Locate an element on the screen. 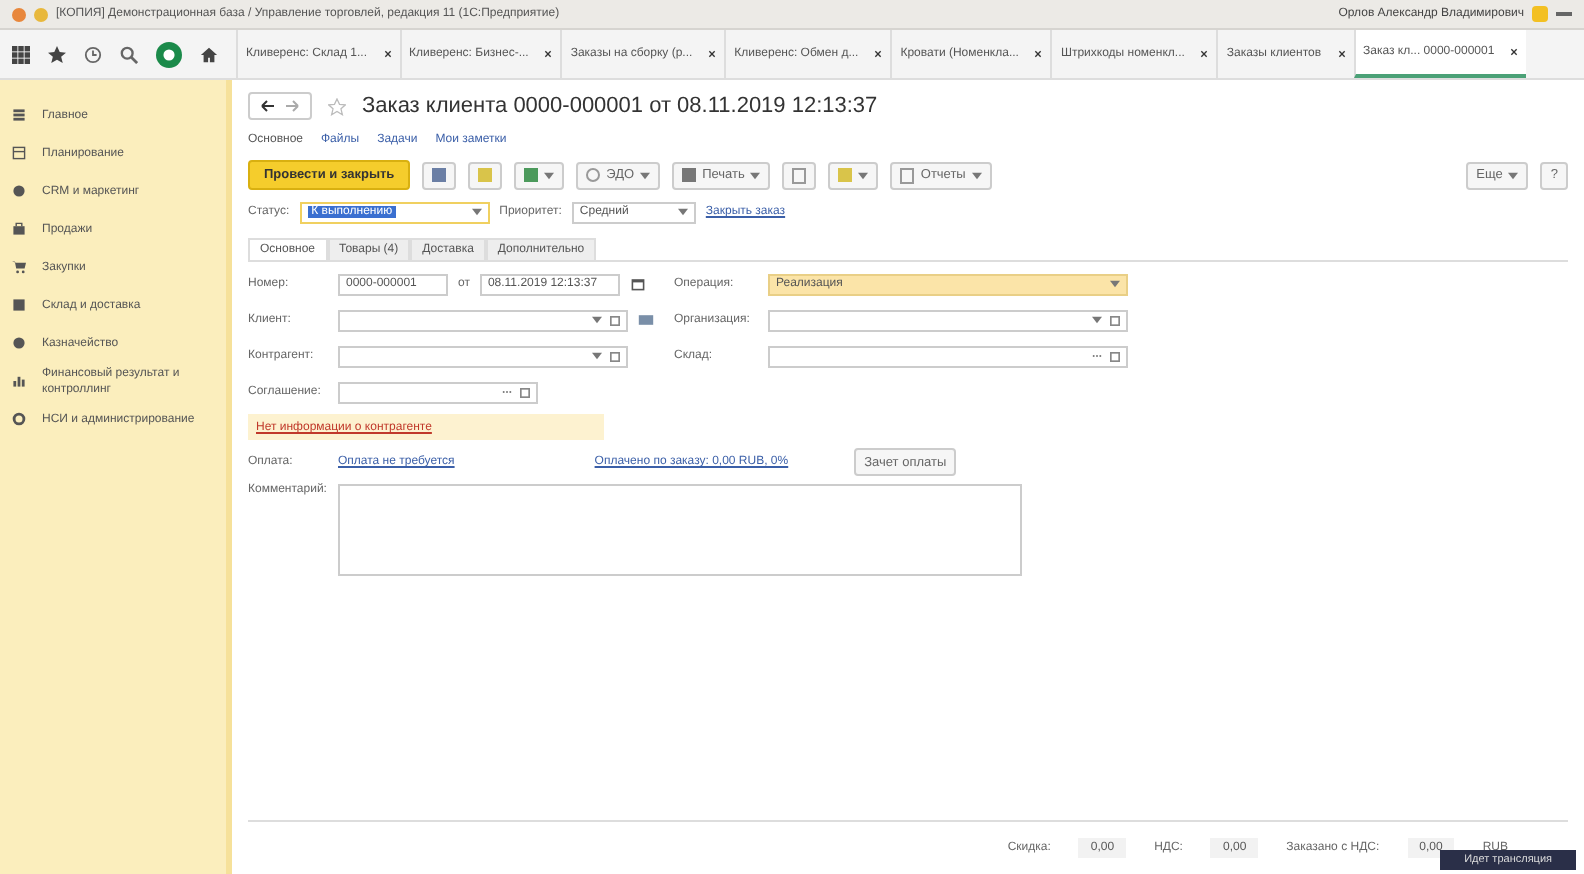  back-forward-buttons is located at coordinates (280, 106).